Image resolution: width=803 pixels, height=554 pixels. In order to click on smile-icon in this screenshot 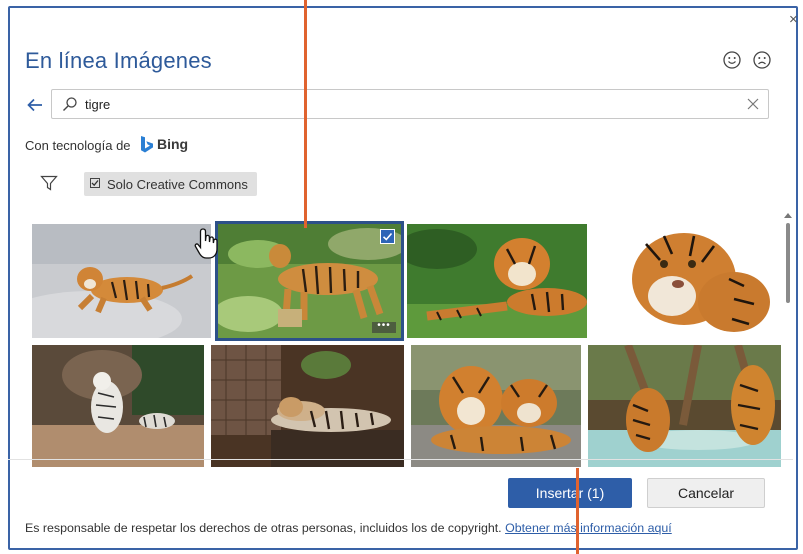, I will do `click(732, 60)`.